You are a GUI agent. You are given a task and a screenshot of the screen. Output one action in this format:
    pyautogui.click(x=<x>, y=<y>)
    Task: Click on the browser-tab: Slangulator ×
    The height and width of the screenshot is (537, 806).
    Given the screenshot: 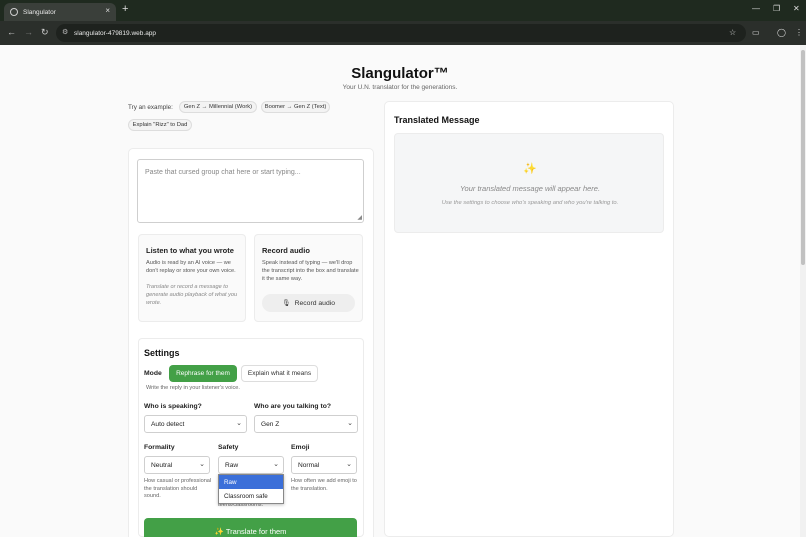 What is the action you would take?
    pyautogui.click(x=60, y=12)
    